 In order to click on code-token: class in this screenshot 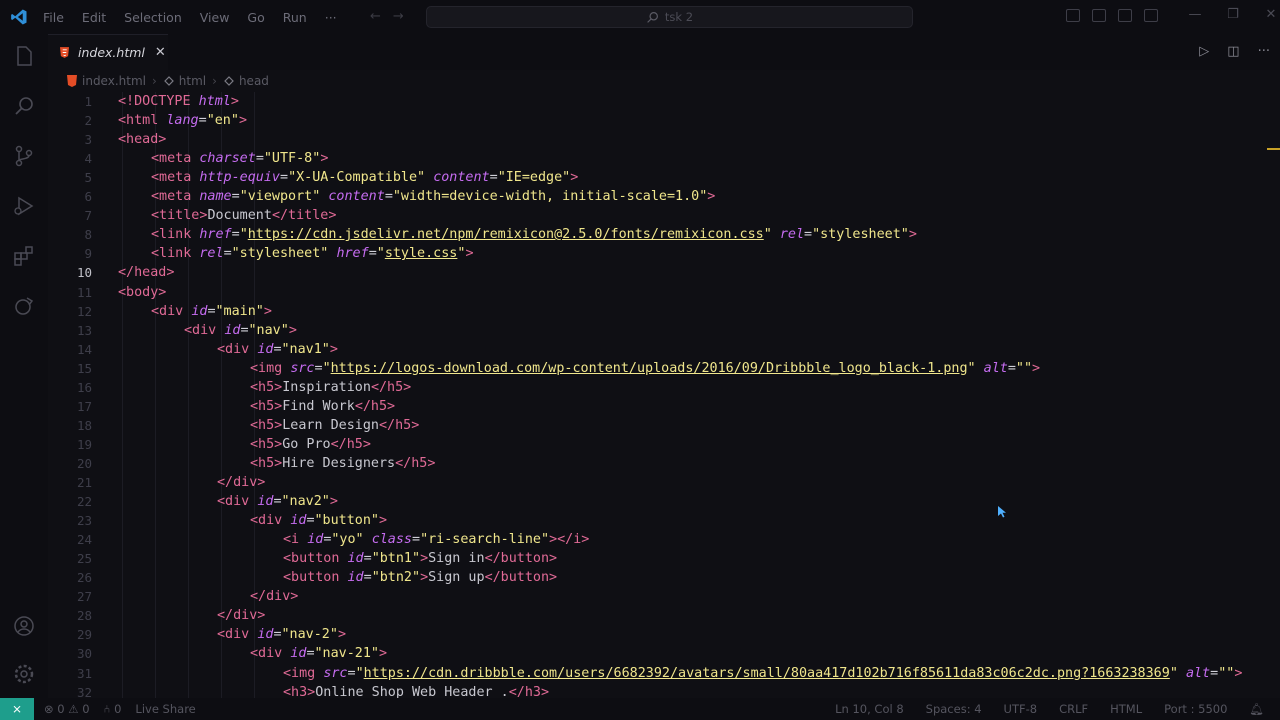, I will do `click(391, 540)`.